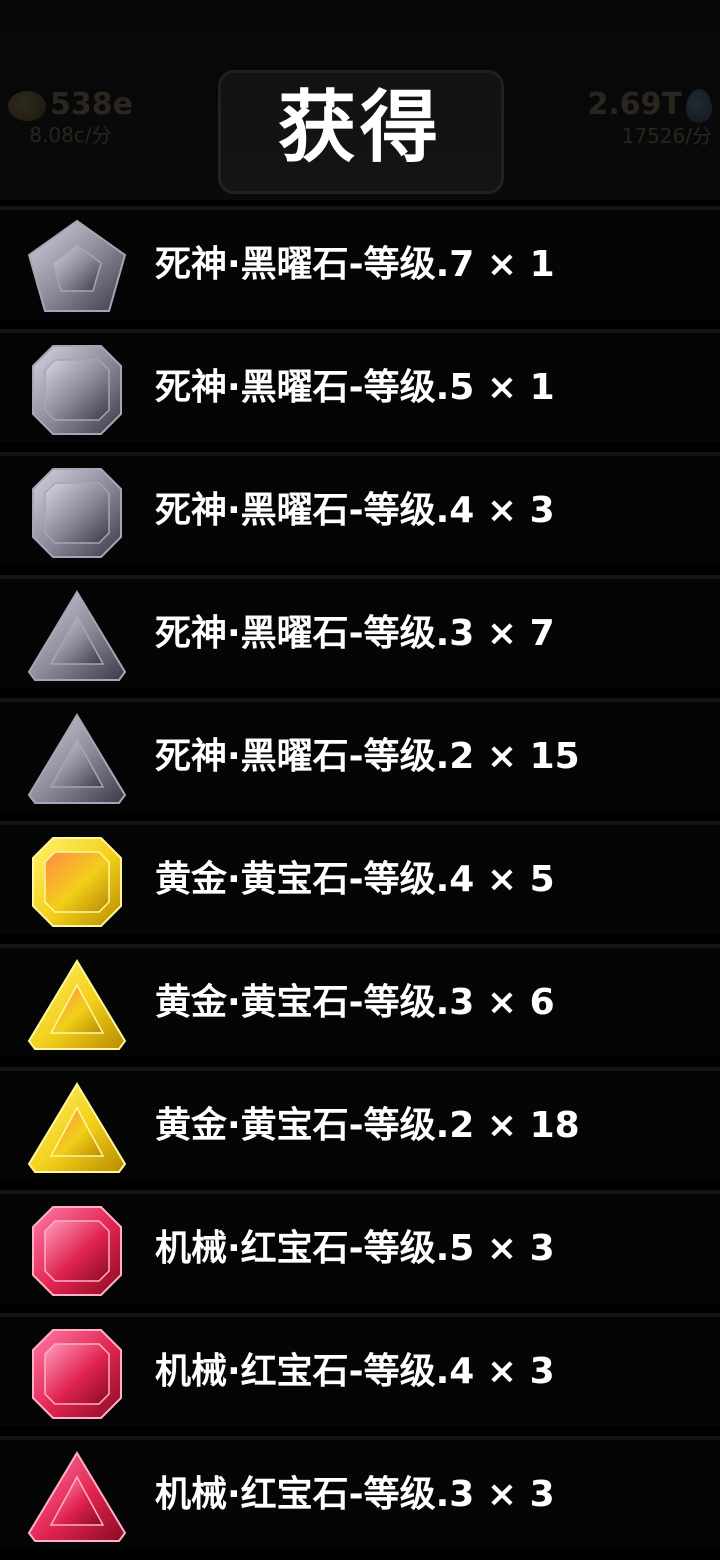 The width and height of the screenshot is (720, 1560). I want to click on yellow-octagon-gem-icon, so click(77, 882).